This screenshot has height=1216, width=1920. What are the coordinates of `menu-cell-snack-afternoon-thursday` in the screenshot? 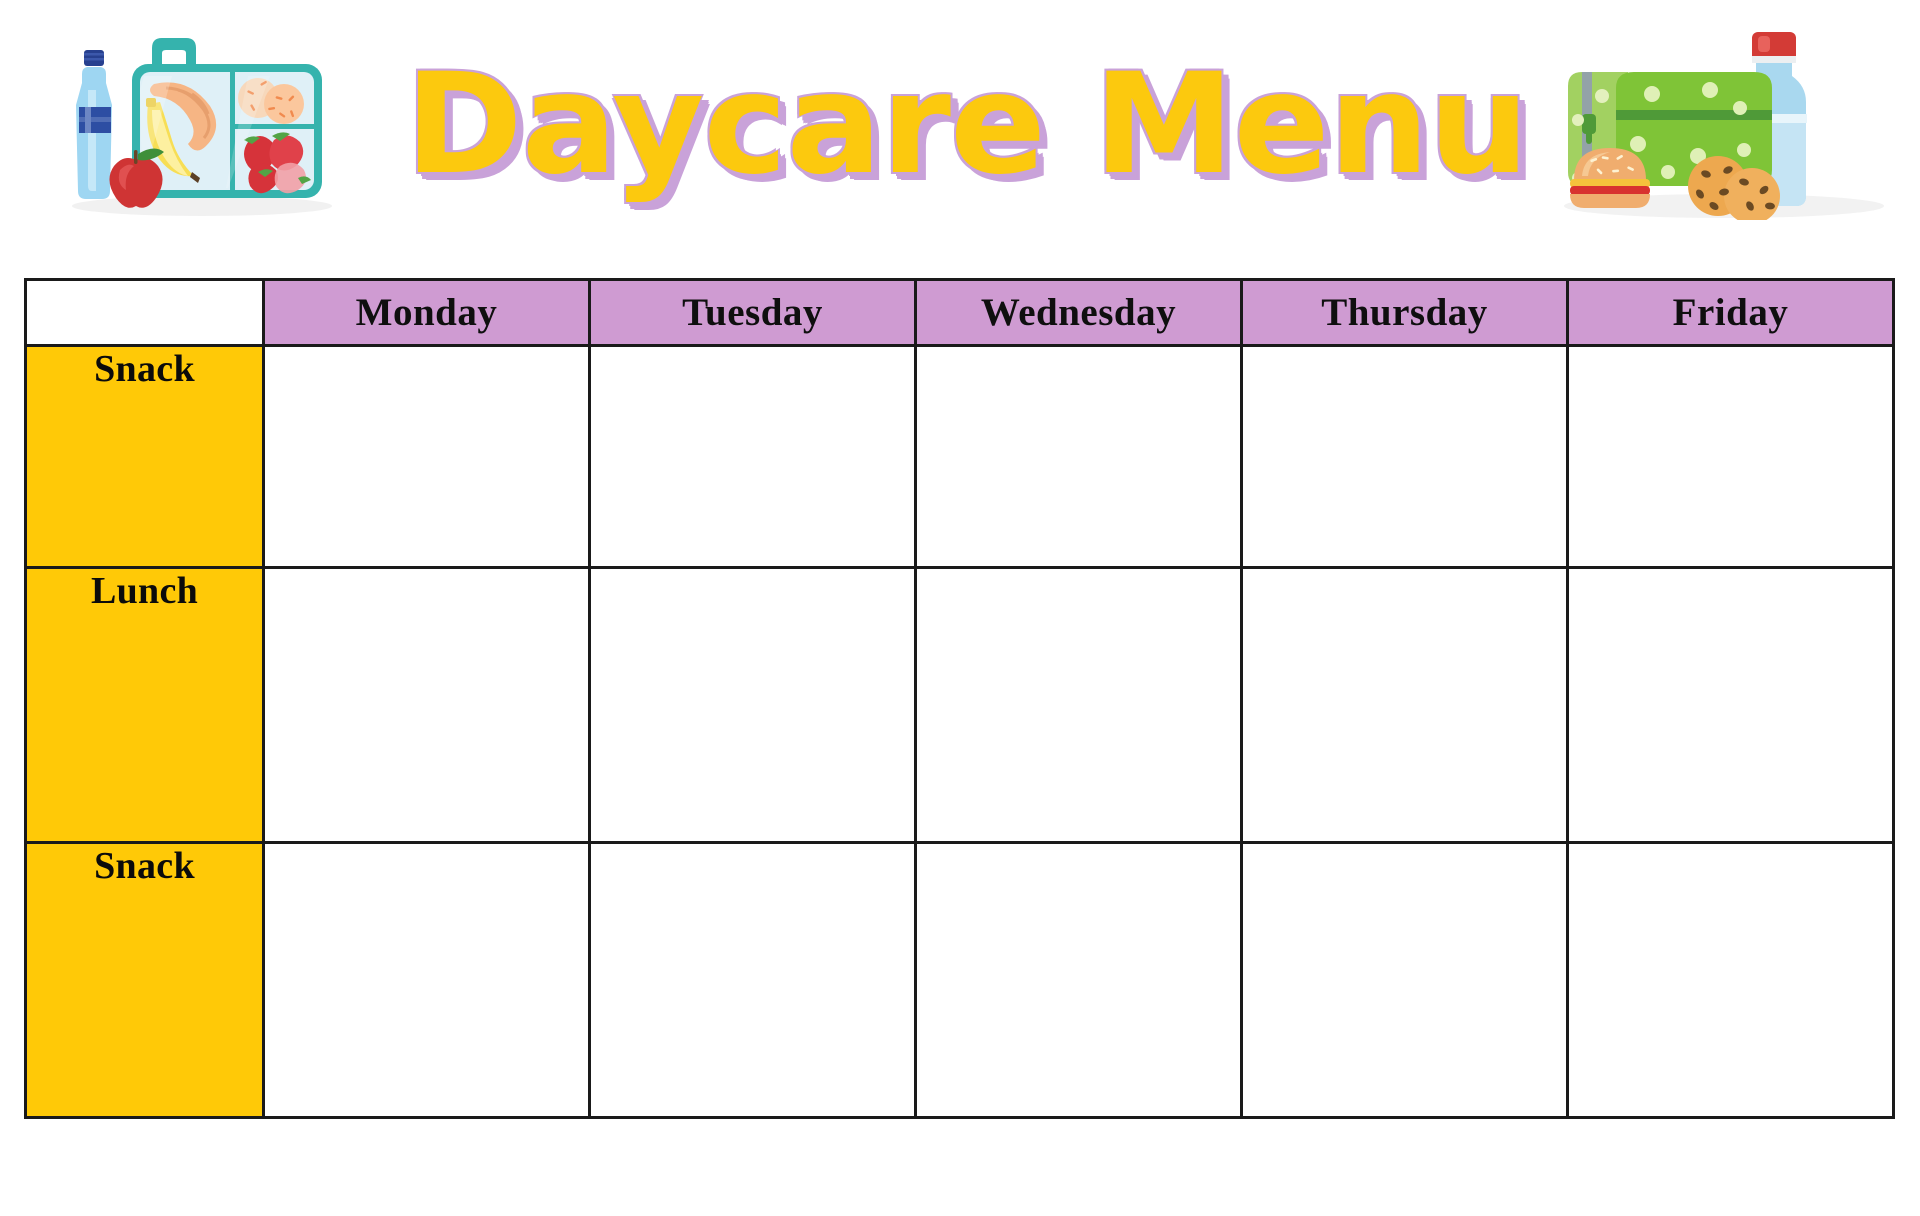 It's located at (1404, 980).